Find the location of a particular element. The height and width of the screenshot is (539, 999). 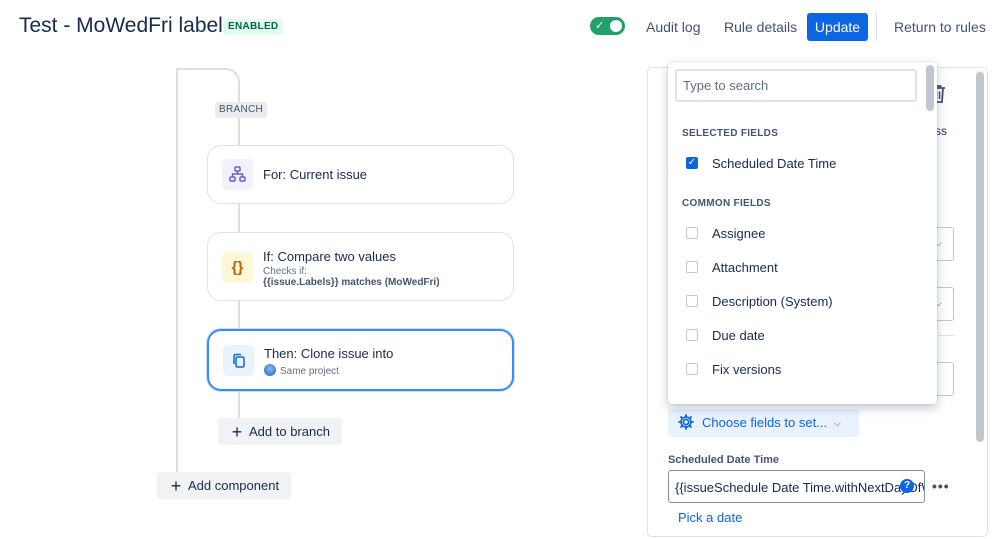

branch-tag: BRANCH is located at coordinates (241, 110).